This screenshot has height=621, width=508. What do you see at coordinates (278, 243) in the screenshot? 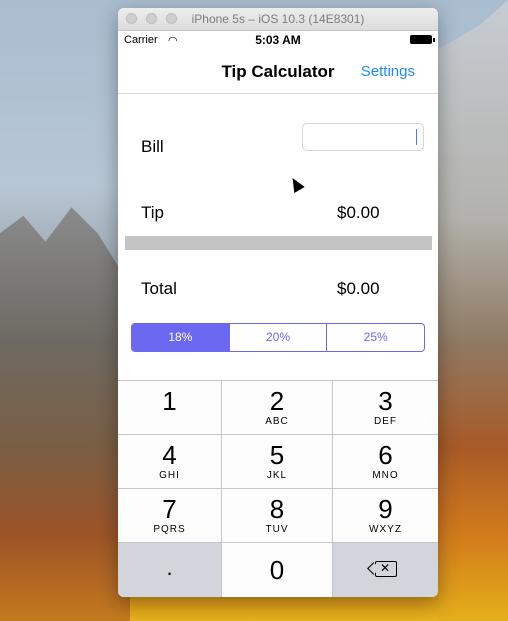
I see `divider-bar` at bounding box center [278, 243].